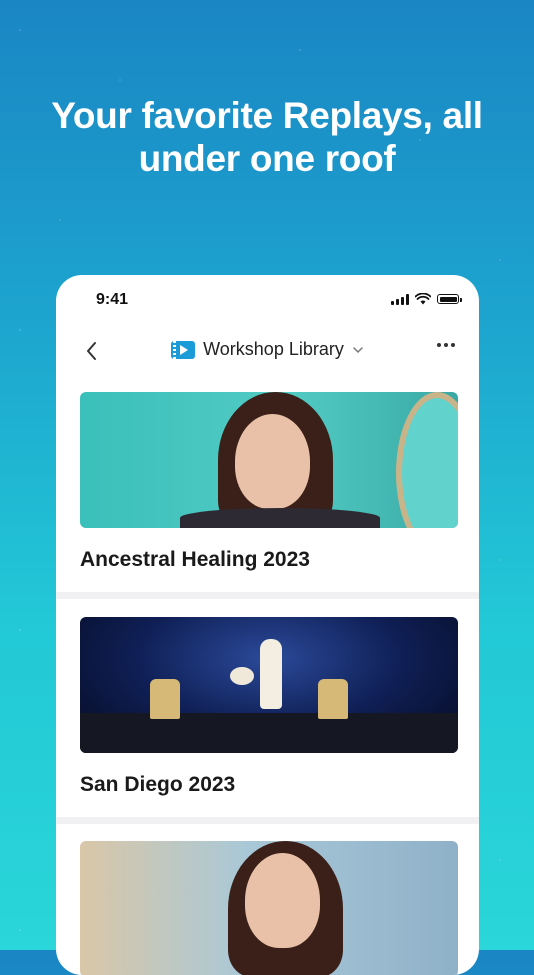 The image size is (534, 975). What do you see at coordinates (165, 699) in the screenshot?
I see `chair-left` at bounding box center [165, 699].